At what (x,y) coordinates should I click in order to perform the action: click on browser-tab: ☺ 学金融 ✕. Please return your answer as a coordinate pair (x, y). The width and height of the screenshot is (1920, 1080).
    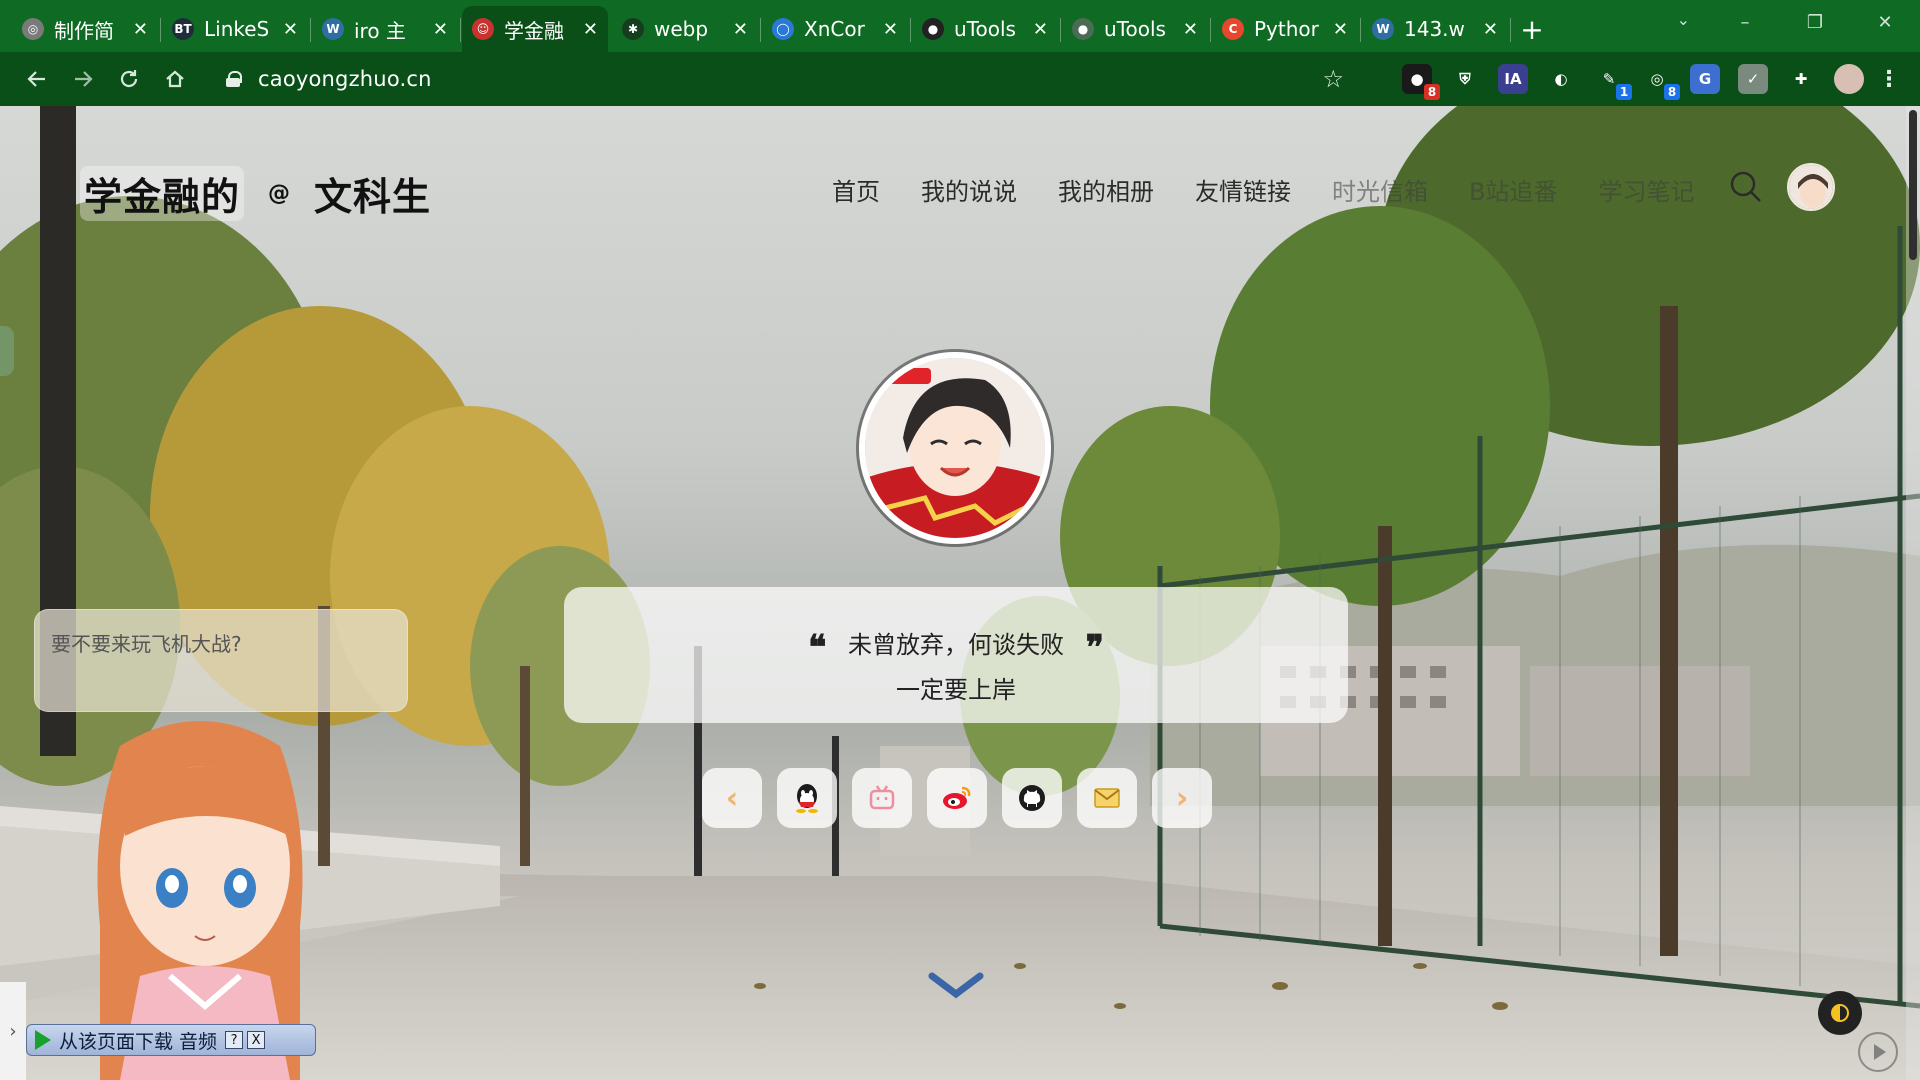
    Looking at the image, I should click on (535, 29).